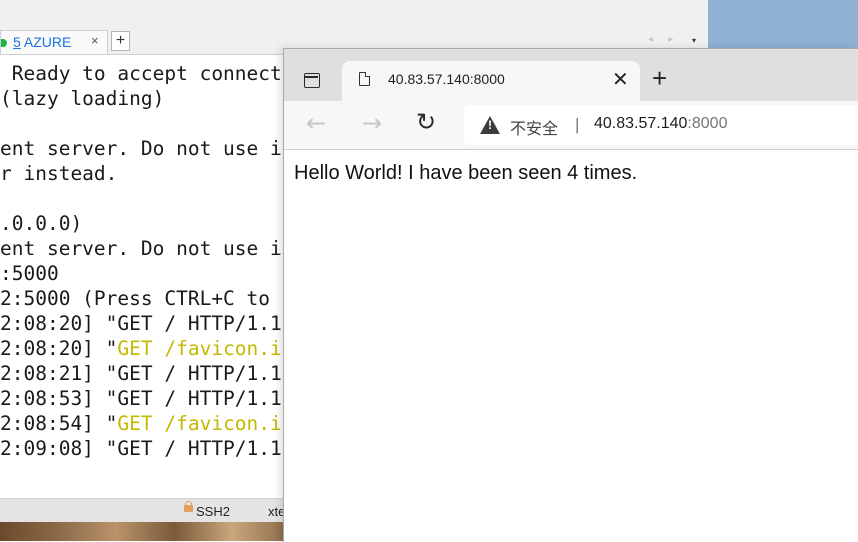  Describe the element at coordinates (364, 79) in the screenshot. I see `page-icon` at that location.